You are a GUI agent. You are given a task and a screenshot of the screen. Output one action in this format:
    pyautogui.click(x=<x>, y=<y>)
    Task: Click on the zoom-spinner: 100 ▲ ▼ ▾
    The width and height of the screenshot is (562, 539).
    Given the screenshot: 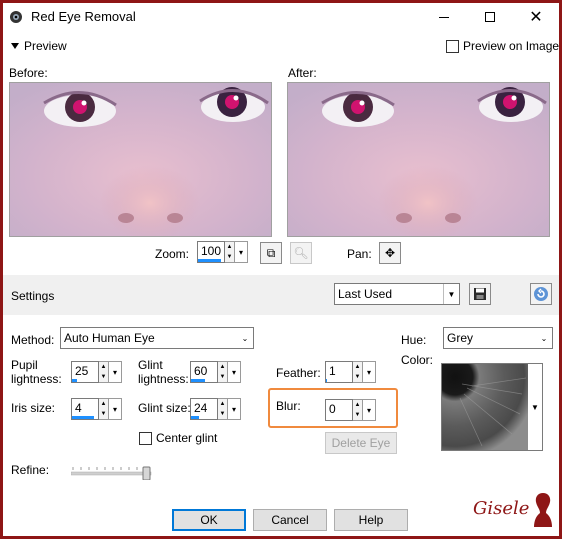 What is the action you would take?
    pyautogui.click(x=222, y=252)
    